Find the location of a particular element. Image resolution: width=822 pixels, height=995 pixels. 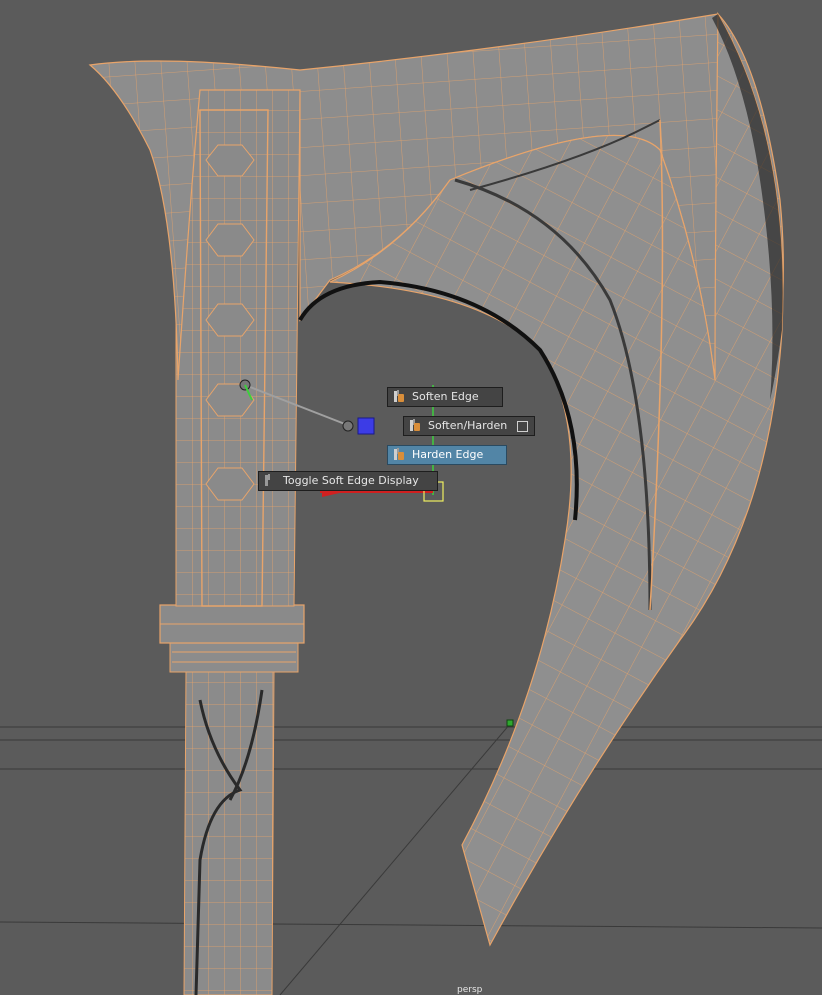

harden-edge-icon is located at coordinates (399, 455).